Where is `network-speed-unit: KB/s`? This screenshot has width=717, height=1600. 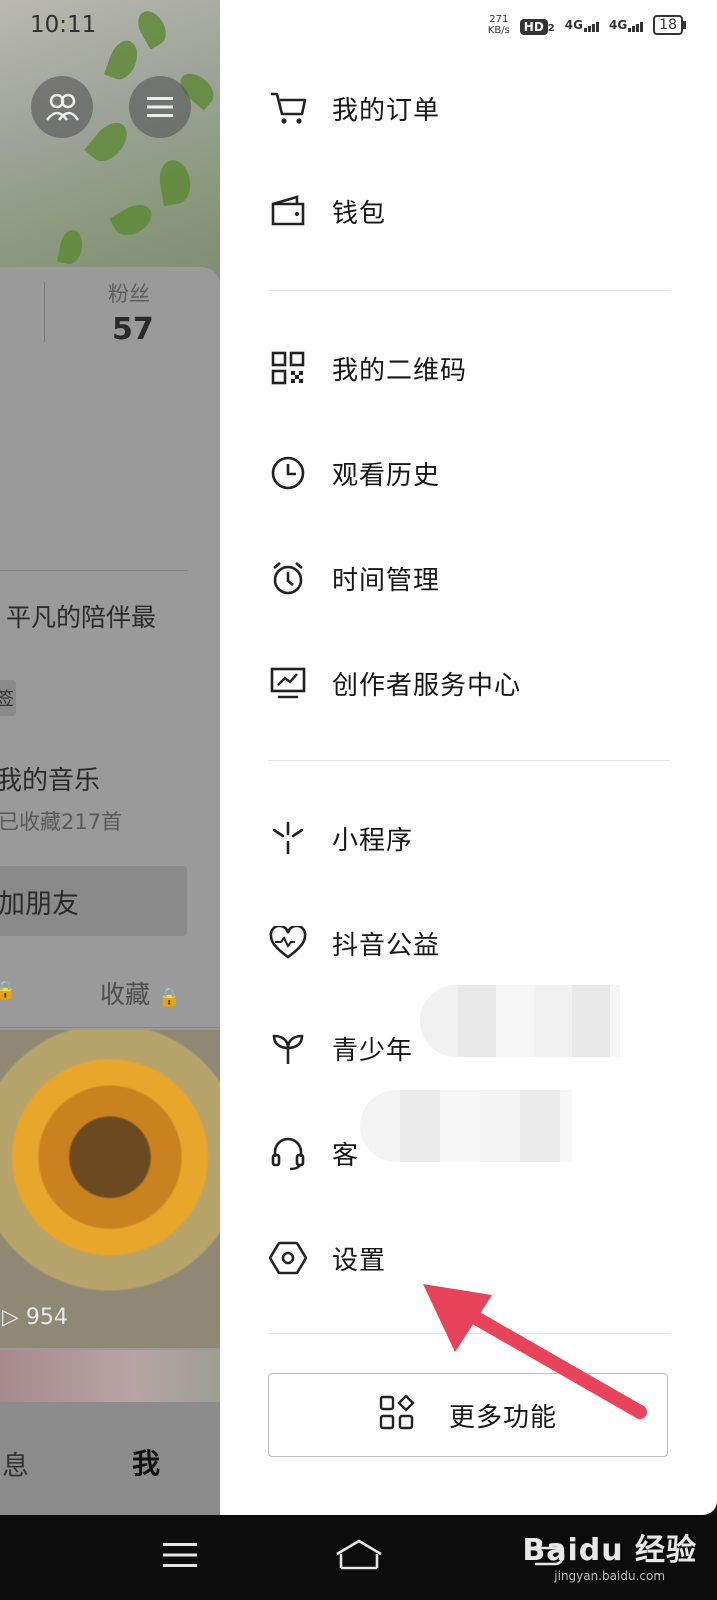
network-speed-unit: KB/s is located at coordinates (498, 30).